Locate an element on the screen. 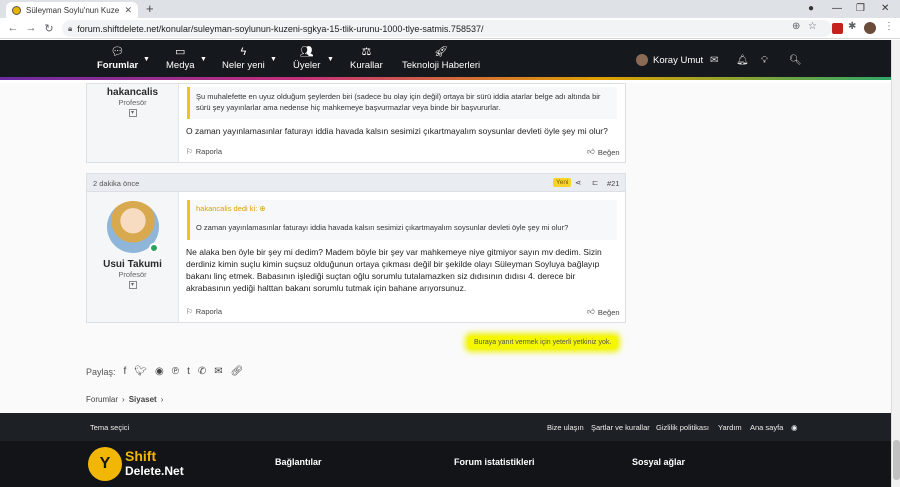 The width and height of the screenshot is (900, 487). breadcrumb-politics: Siyaset is located at coordinates (143, 399).